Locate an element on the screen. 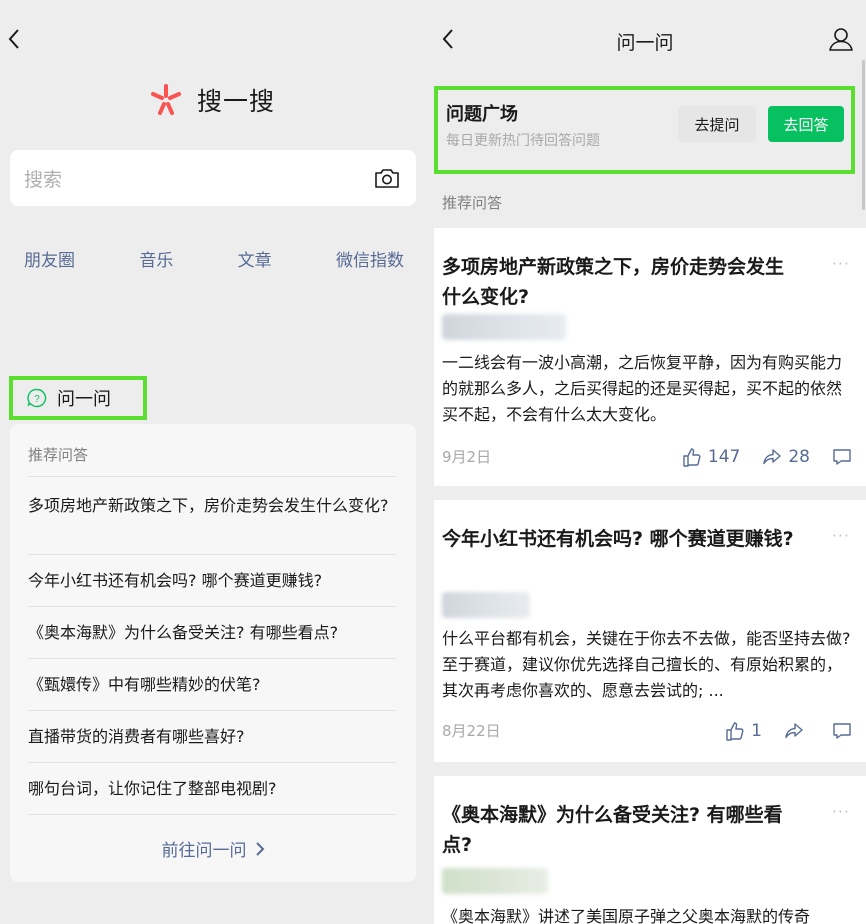 The image size is (866, 924). like-button: 1 is located at coordinates (743, 731).